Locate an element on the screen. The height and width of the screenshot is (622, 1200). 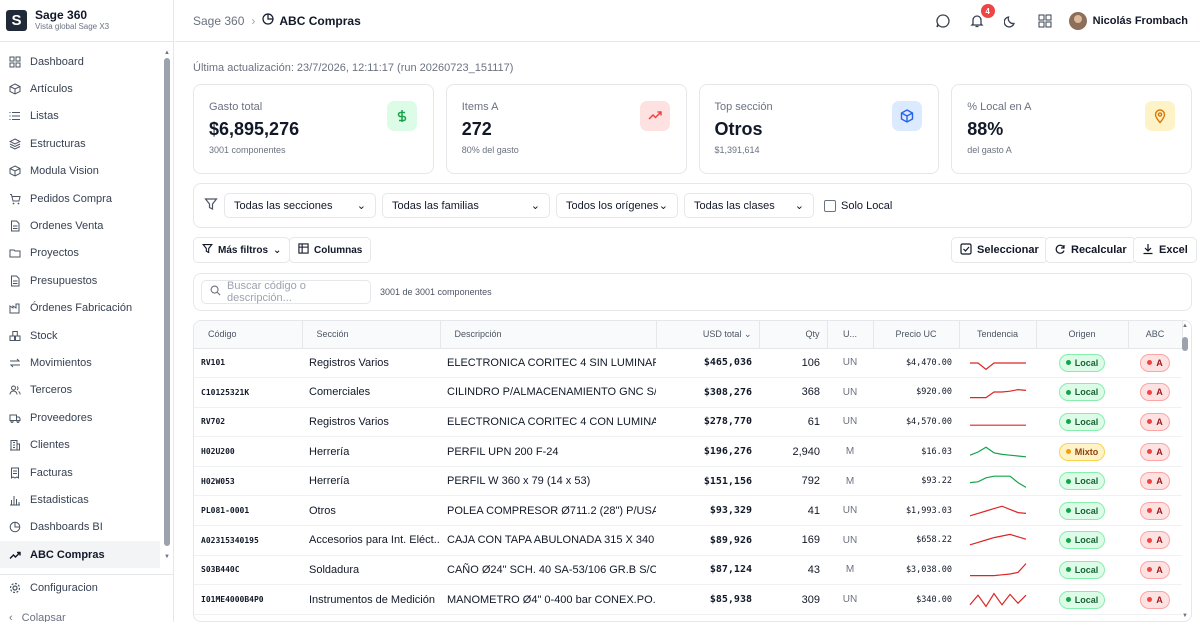
sparkline is located at coordinates (997, 366).